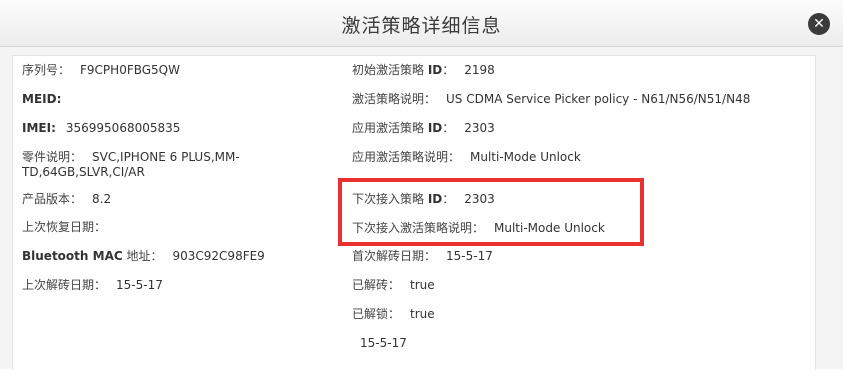 The image size is (843, 370). What do you see at coordinates (479, 70) in the screenshot?
I see `initial-policy-value: 2198` at bounding box center [479, 70].